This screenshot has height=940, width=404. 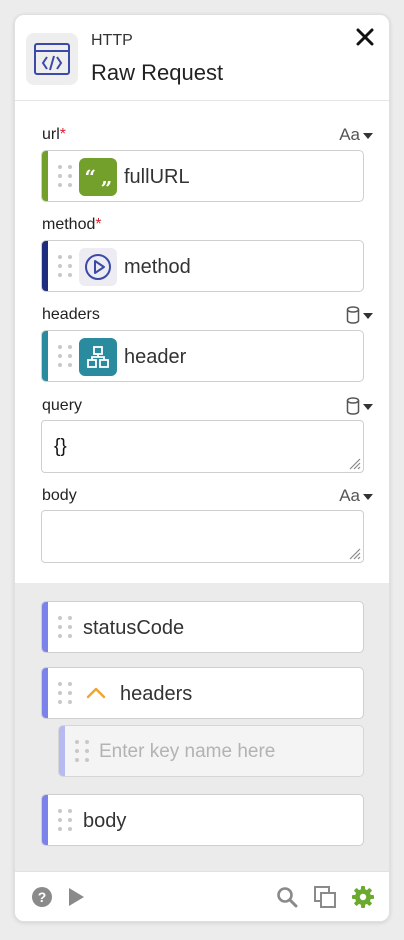 What do you see at coordinates (156, 694) in the screenshot?
I see `output-label: headers` at bounding box center [156, 694].